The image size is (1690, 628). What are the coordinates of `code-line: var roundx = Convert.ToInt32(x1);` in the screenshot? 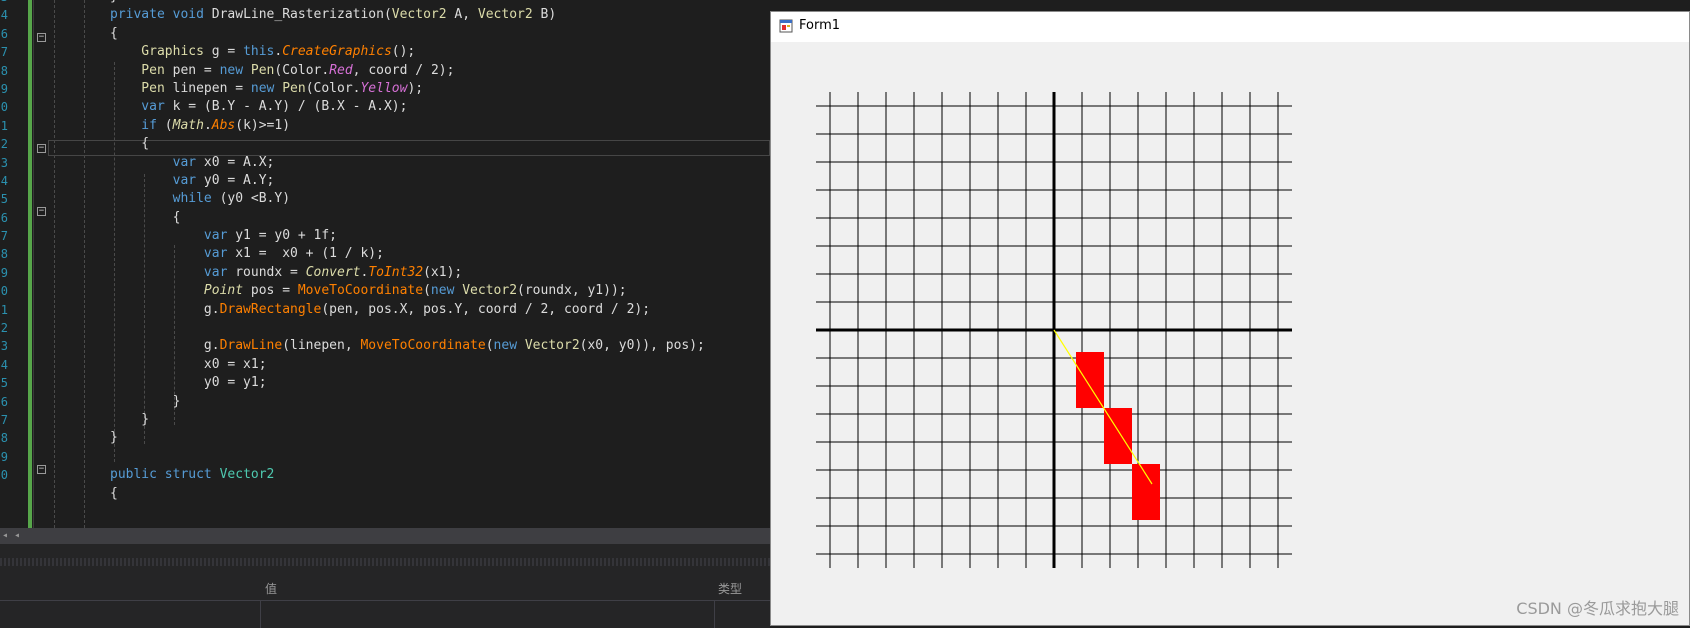 It's located at (407, 273).